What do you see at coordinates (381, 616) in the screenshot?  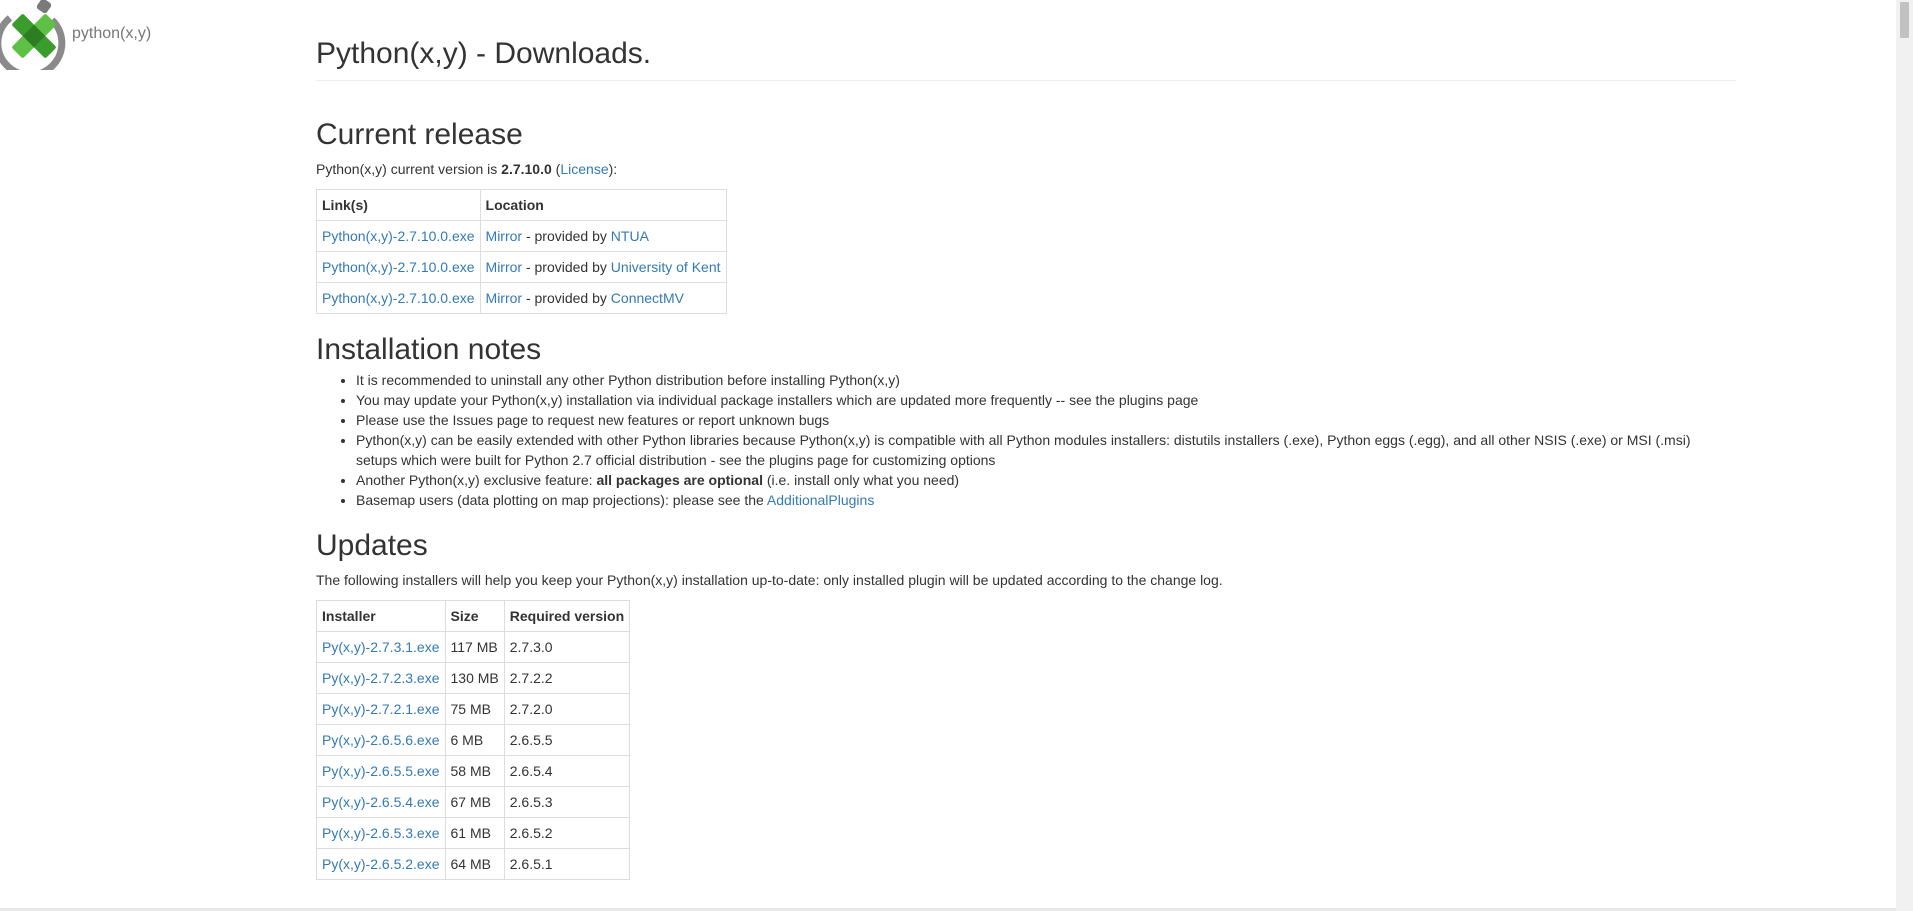 I see `column-header-installer: Installer` at bounding box center [381, 616].